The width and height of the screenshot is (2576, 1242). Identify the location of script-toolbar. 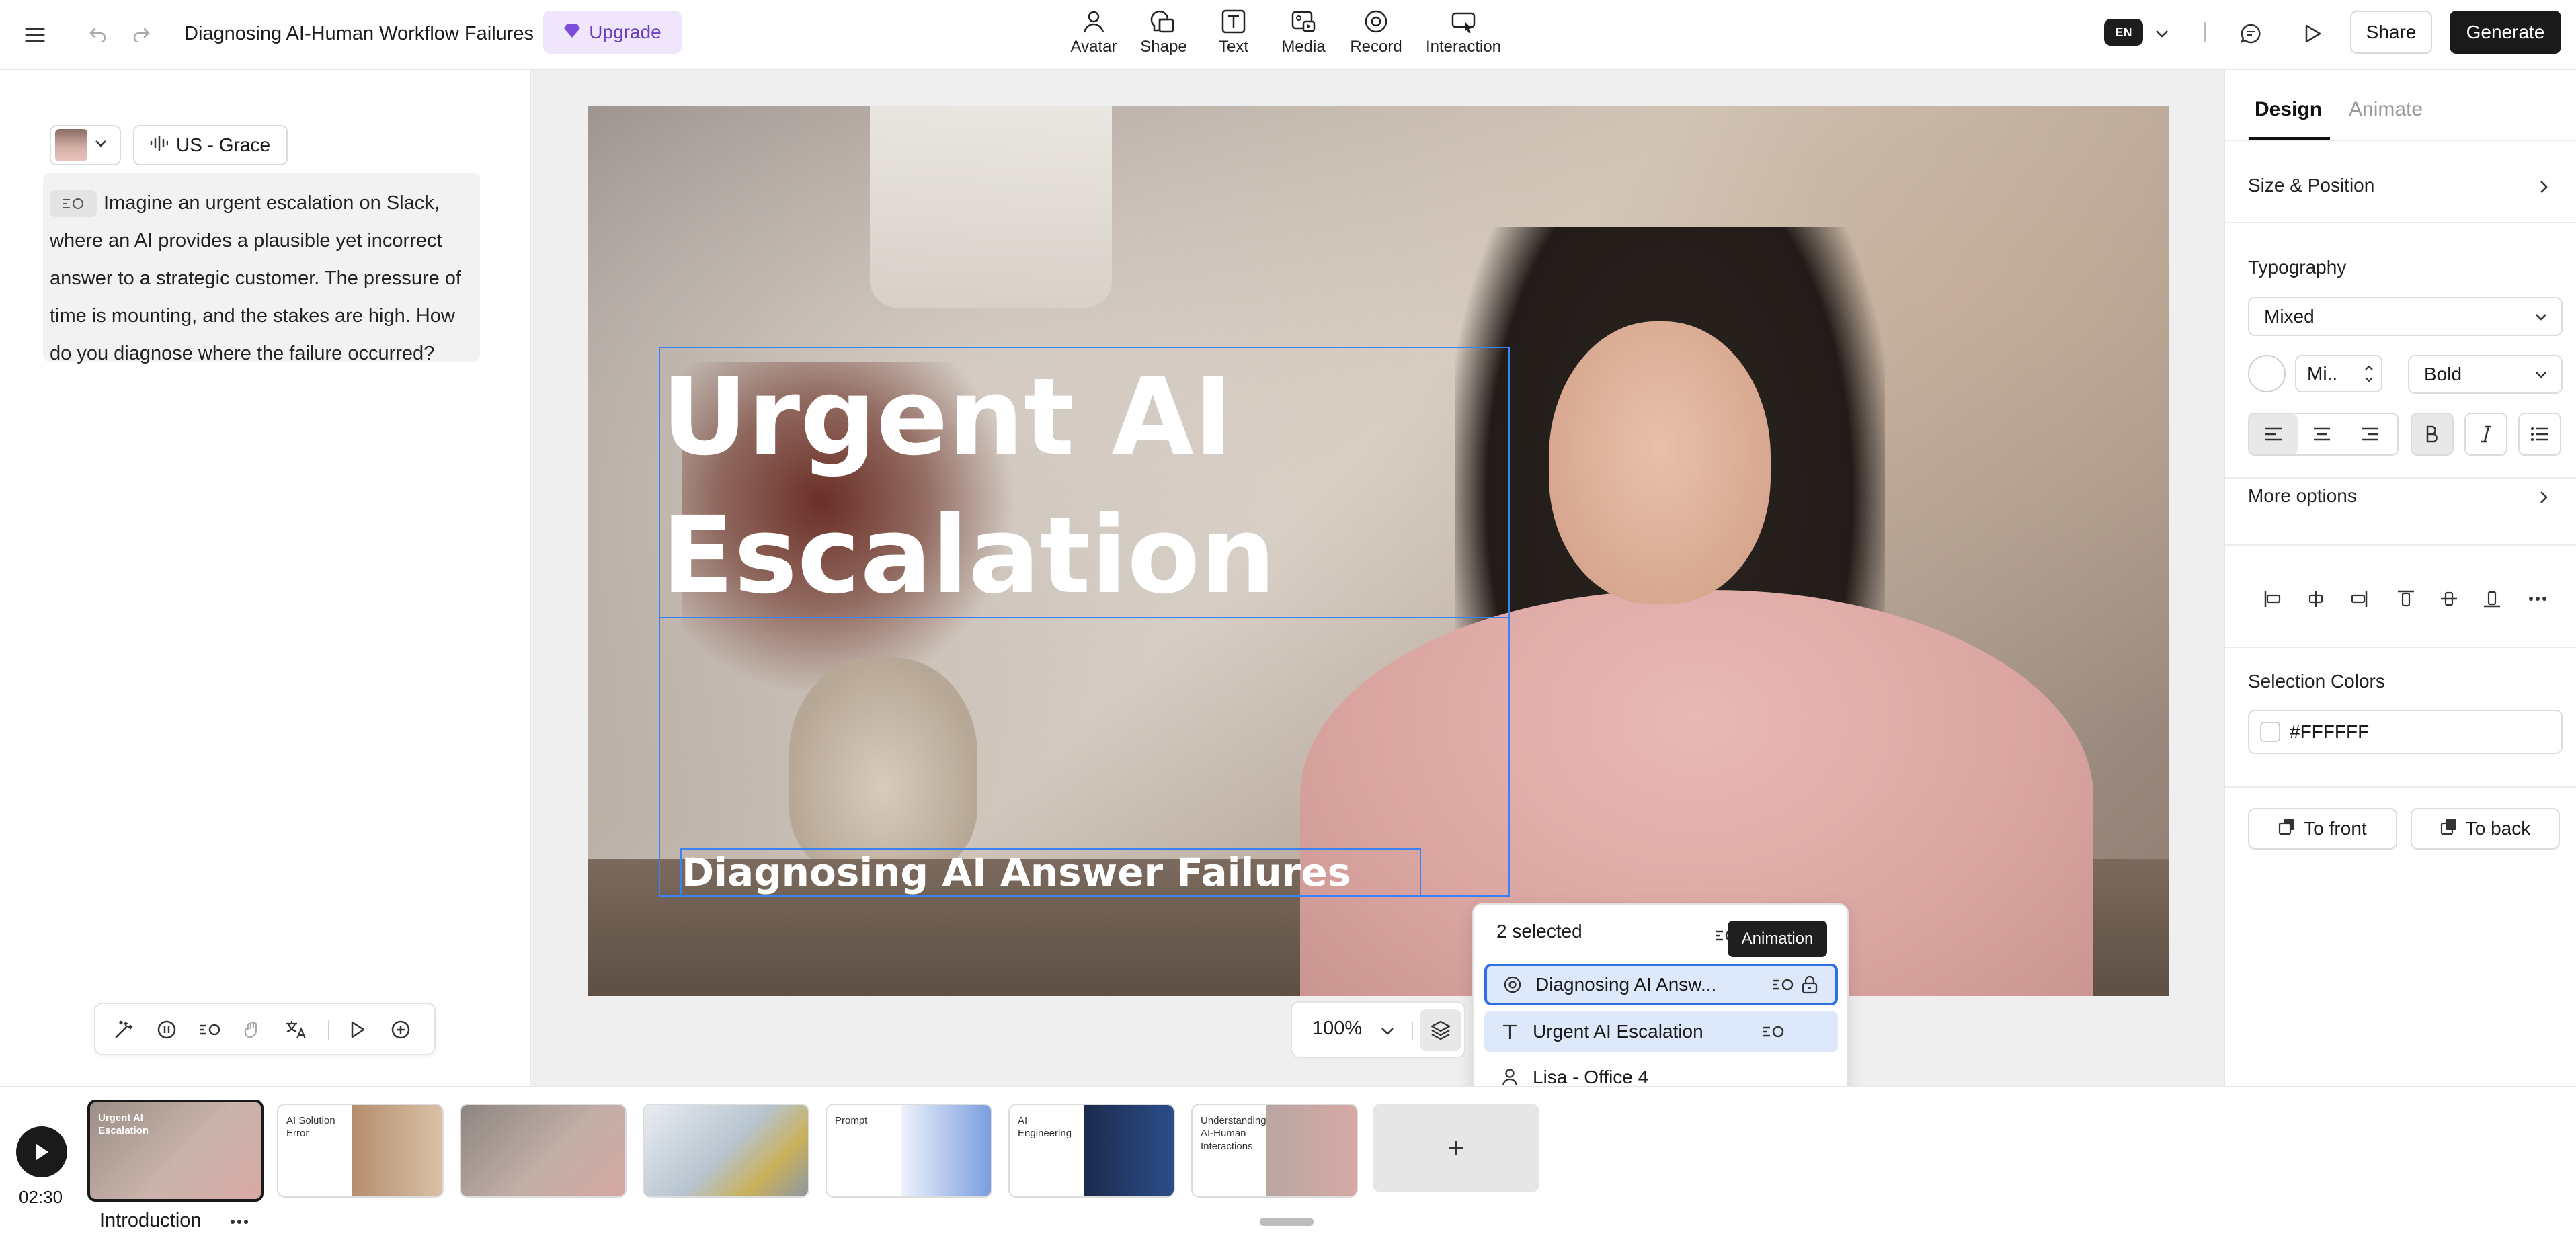
(265, 1029).